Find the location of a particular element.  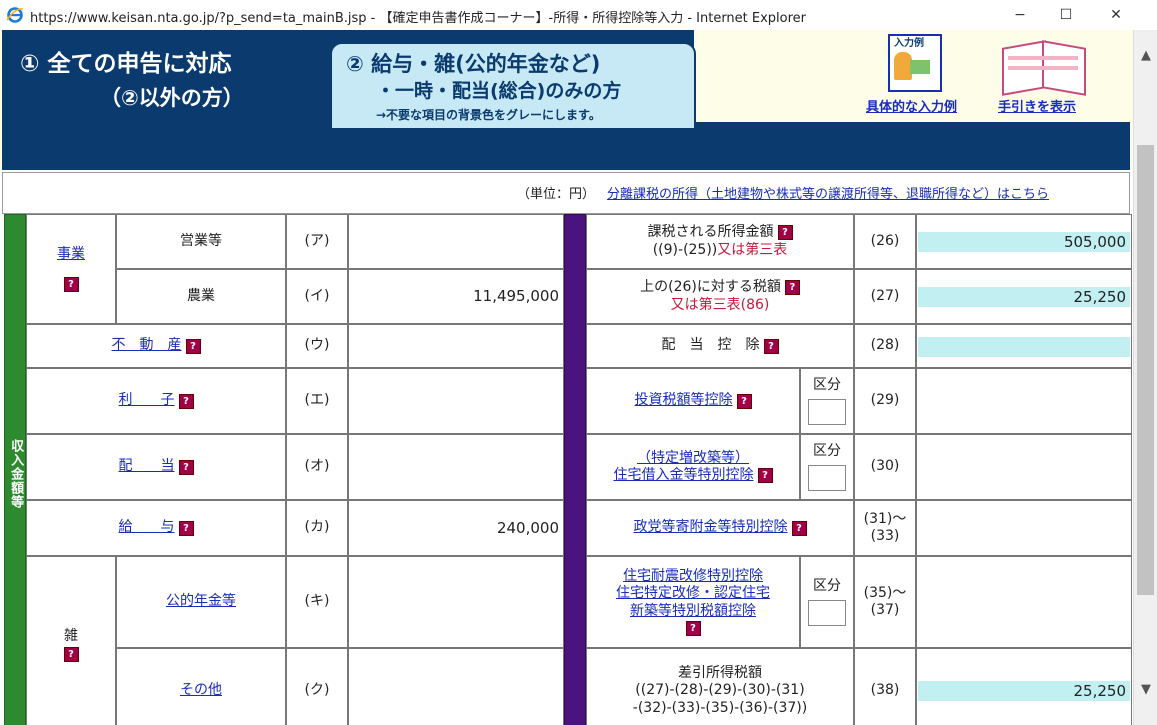

dividend-help-icon: ? is located at coordinates (186, 467).